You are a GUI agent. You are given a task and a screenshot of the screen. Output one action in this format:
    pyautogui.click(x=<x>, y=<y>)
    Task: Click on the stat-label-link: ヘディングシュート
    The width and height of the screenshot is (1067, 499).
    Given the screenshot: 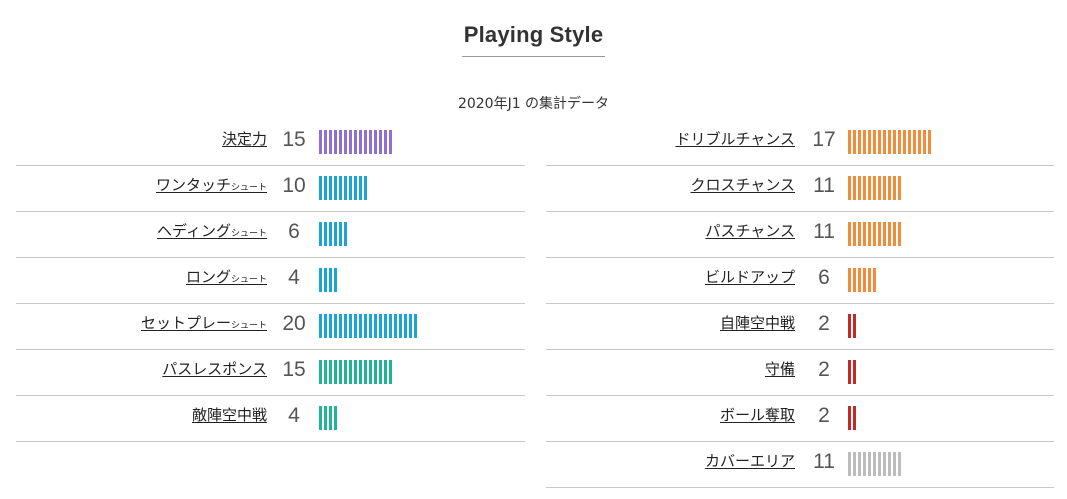 What is the action you would take?
    pyautogui.click(x=212, y=230)
    